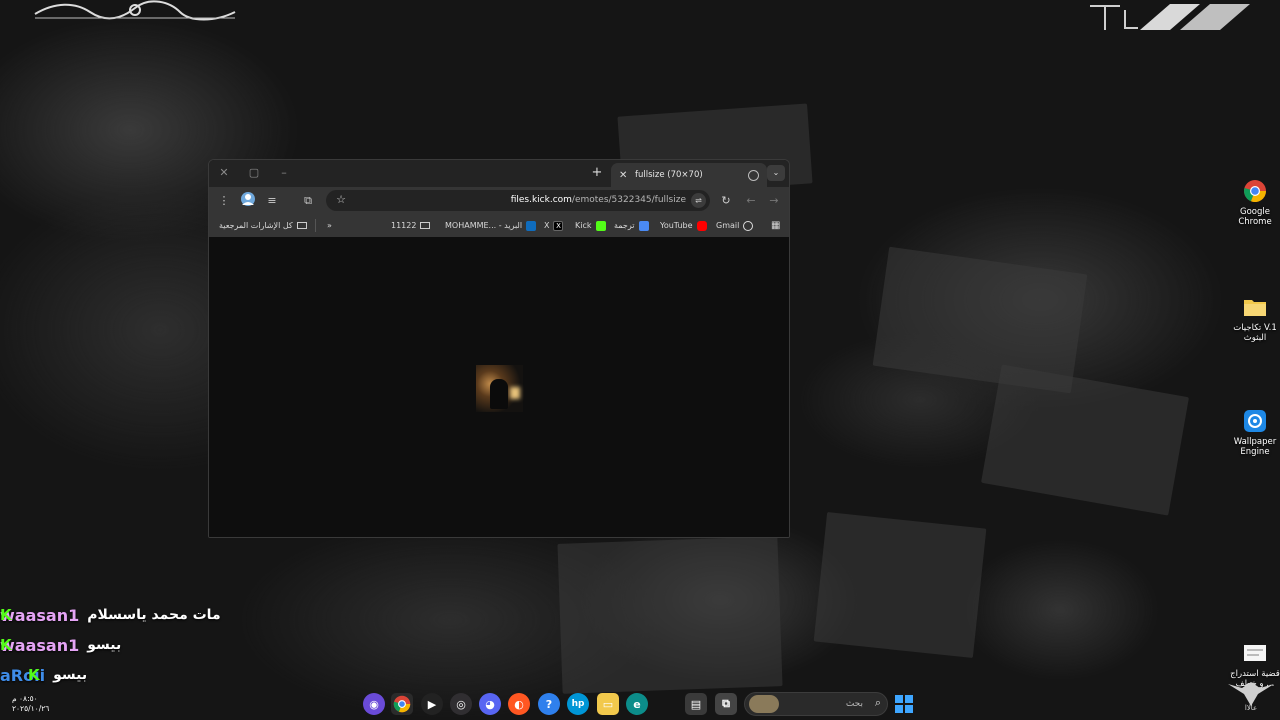 This screenshot has width=1280, height=720. Describe the element at coordinates (698, 200) in the screenshot. I see `site-settings-icon: ⇌` at that location.